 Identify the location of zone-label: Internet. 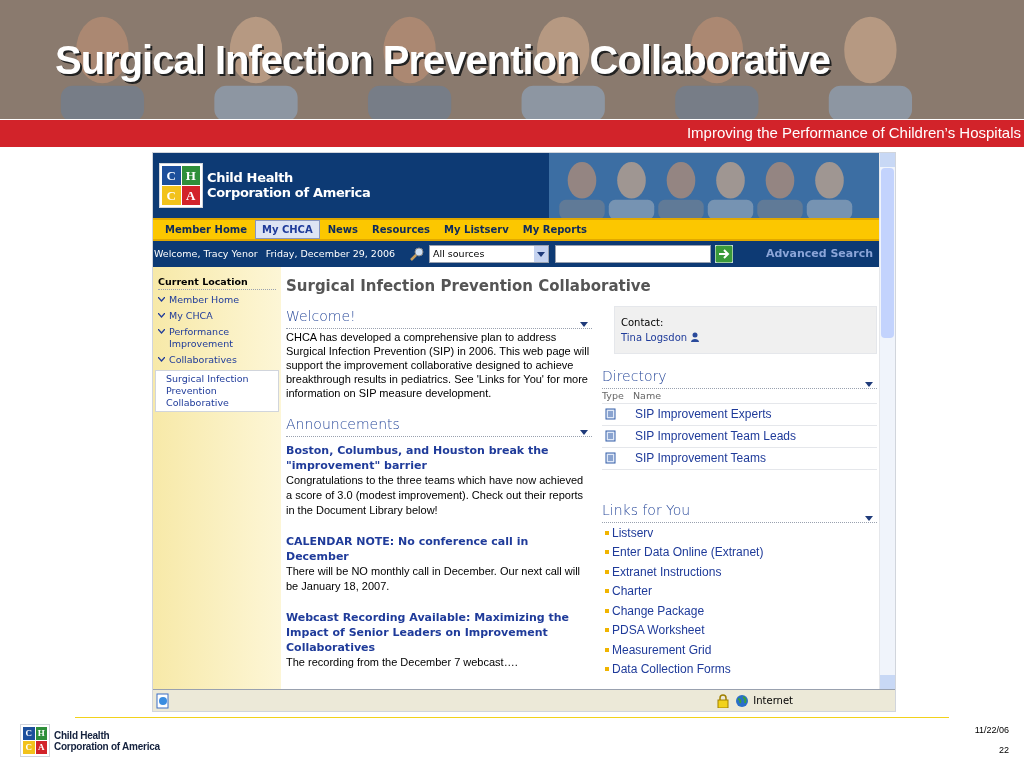
(773, 701).